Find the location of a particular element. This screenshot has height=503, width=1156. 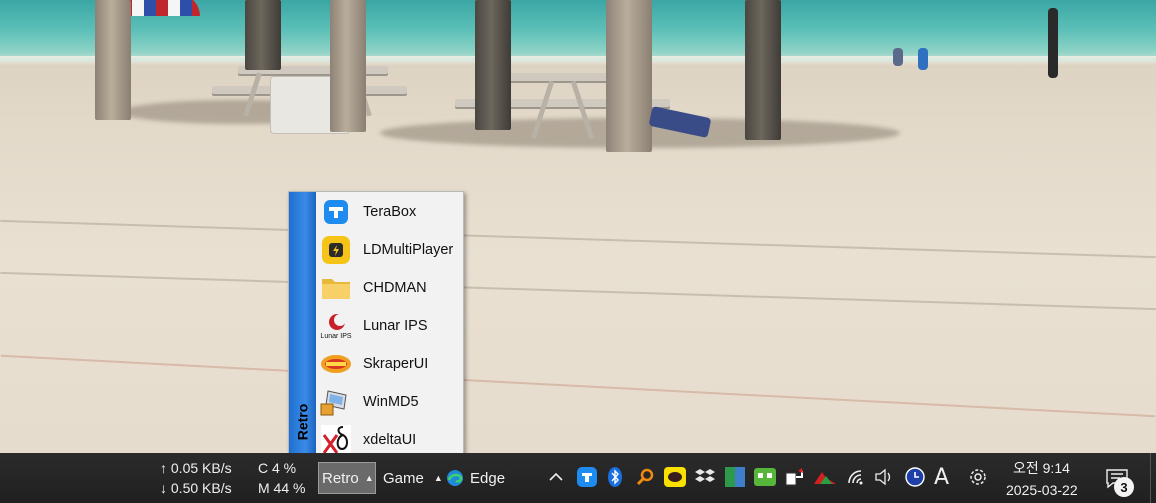

ime-indicator: A is located at coordinates (941, 477).